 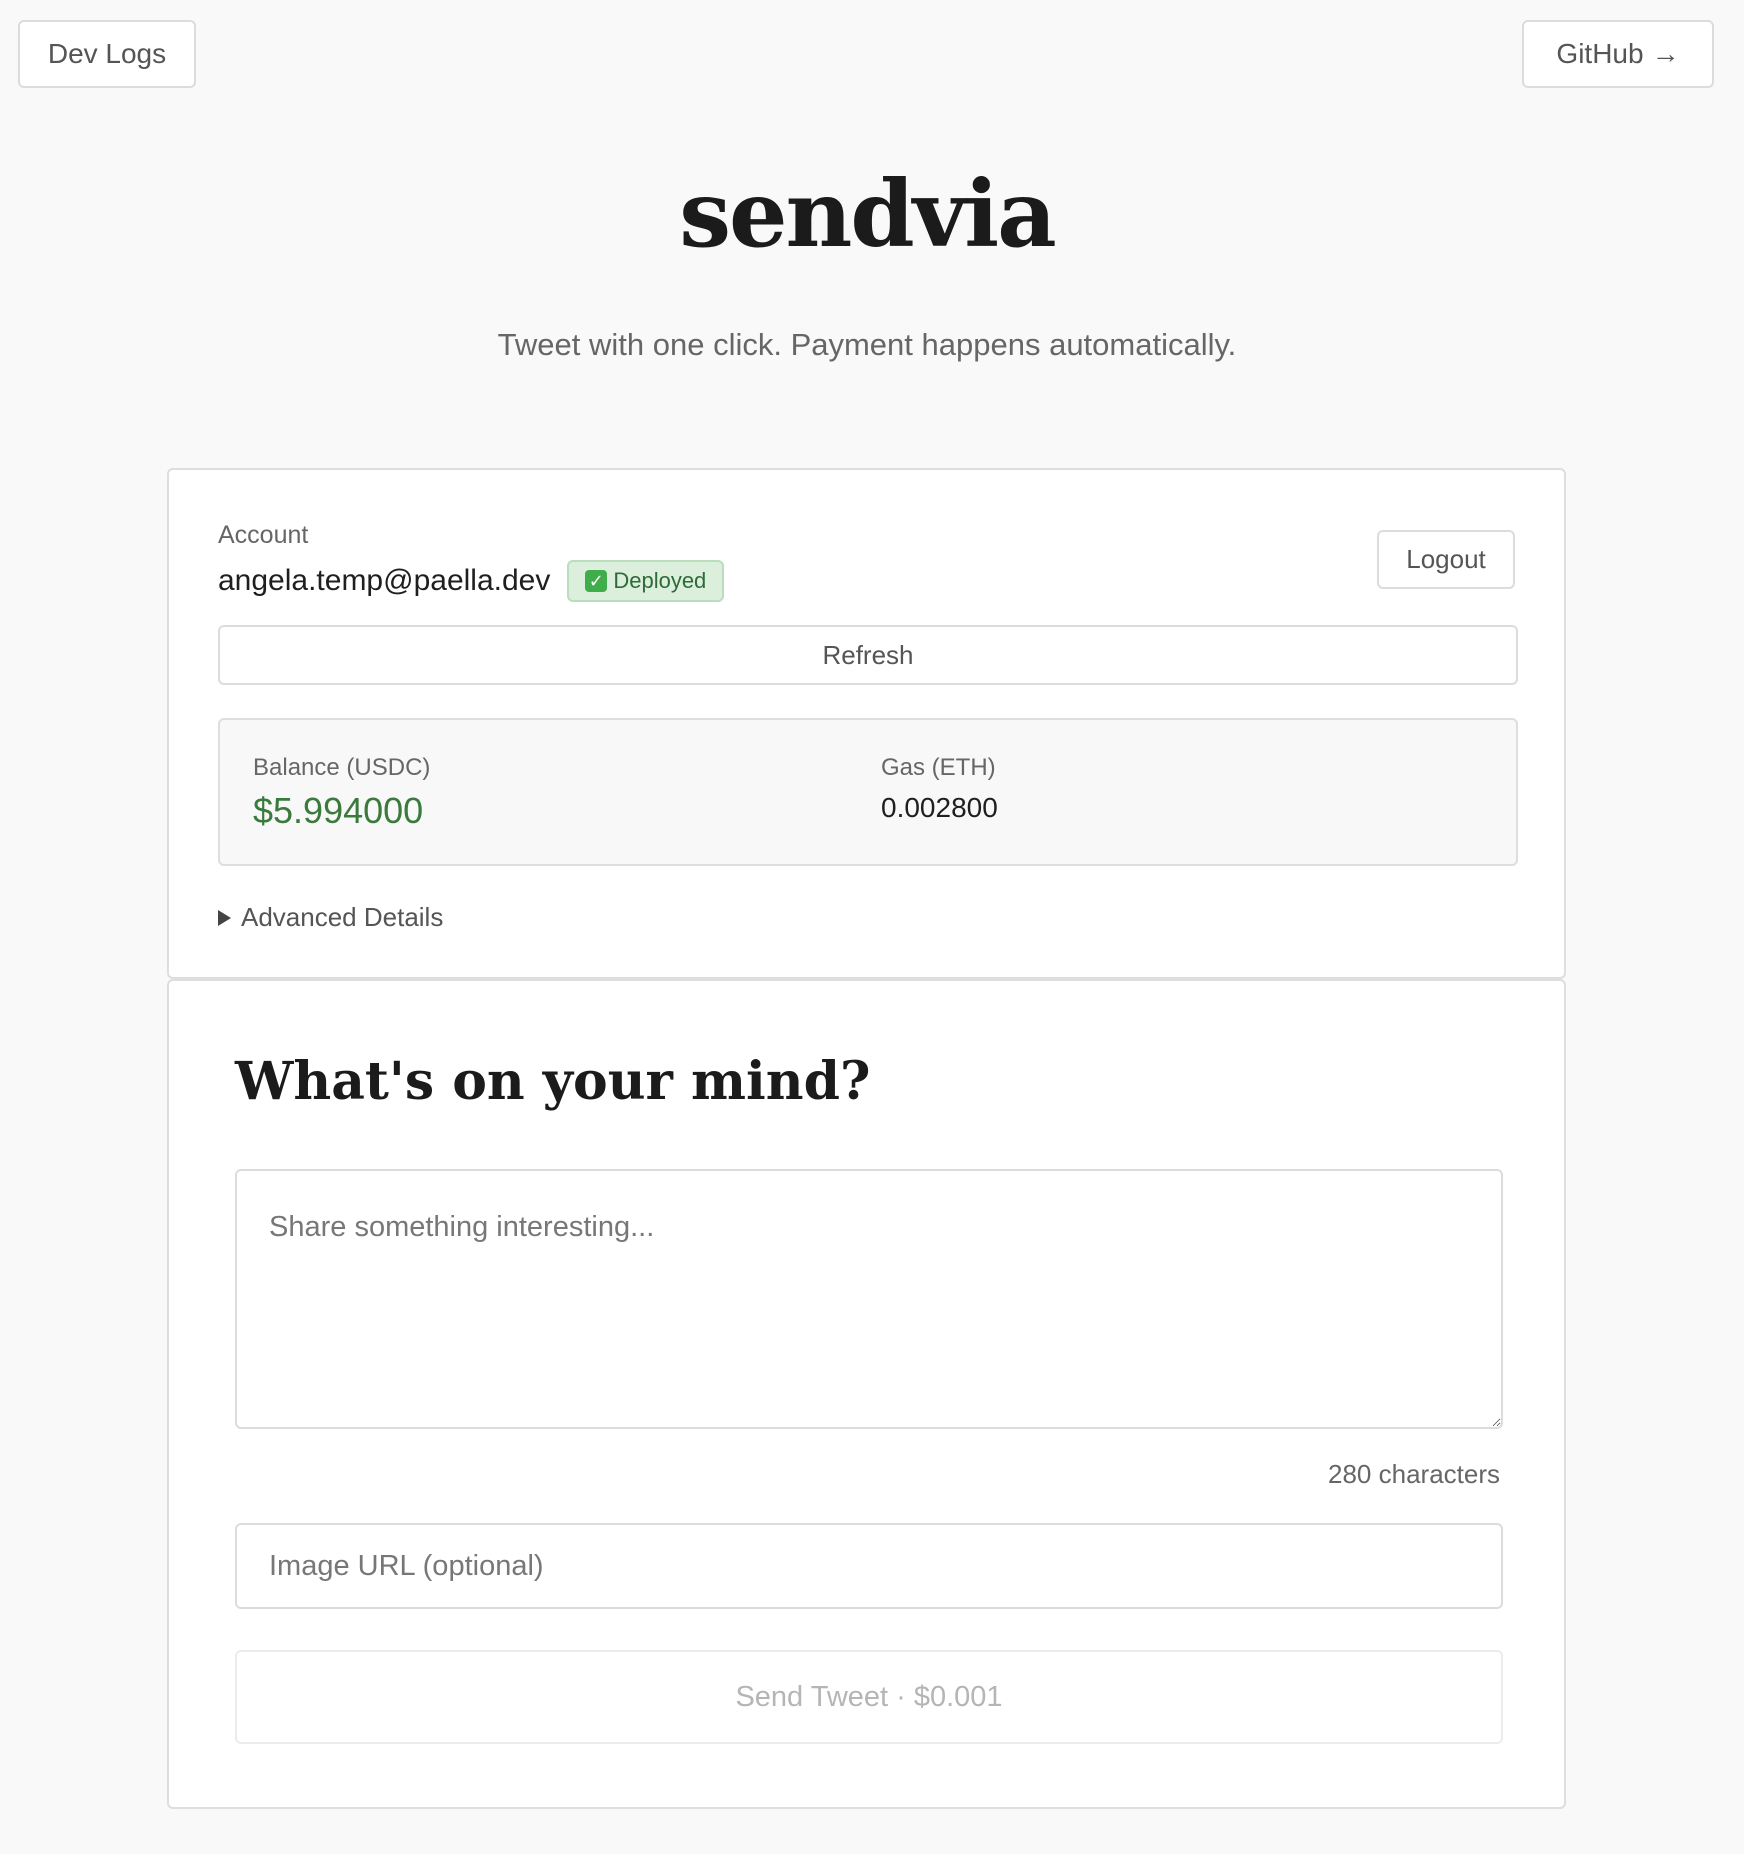 I want to click on dev-logs-label: Dev Logs, so click(x=107, y=53).